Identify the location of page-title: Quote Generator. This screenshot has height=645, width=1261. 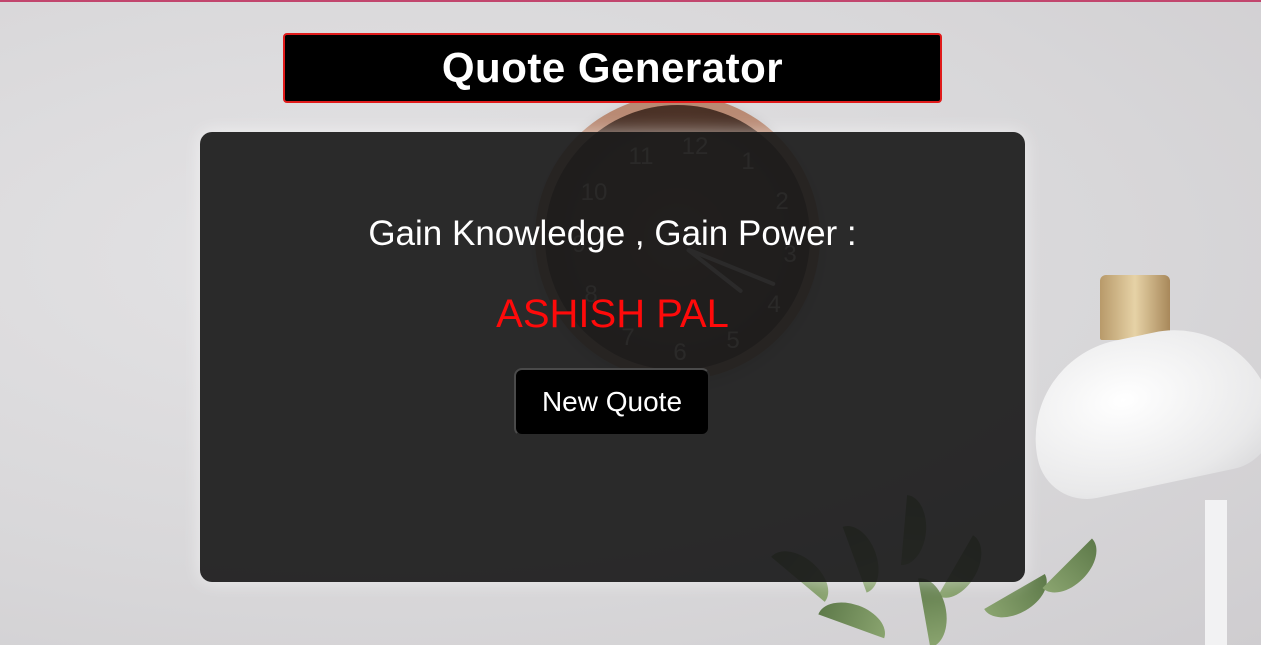
(612, 68).